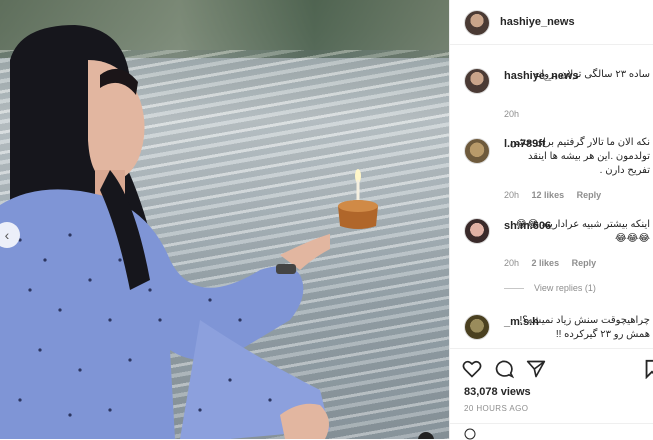 This screenshot has height=440, width=653. I want to click on post-header: hashiye_news, so click(551, 22).